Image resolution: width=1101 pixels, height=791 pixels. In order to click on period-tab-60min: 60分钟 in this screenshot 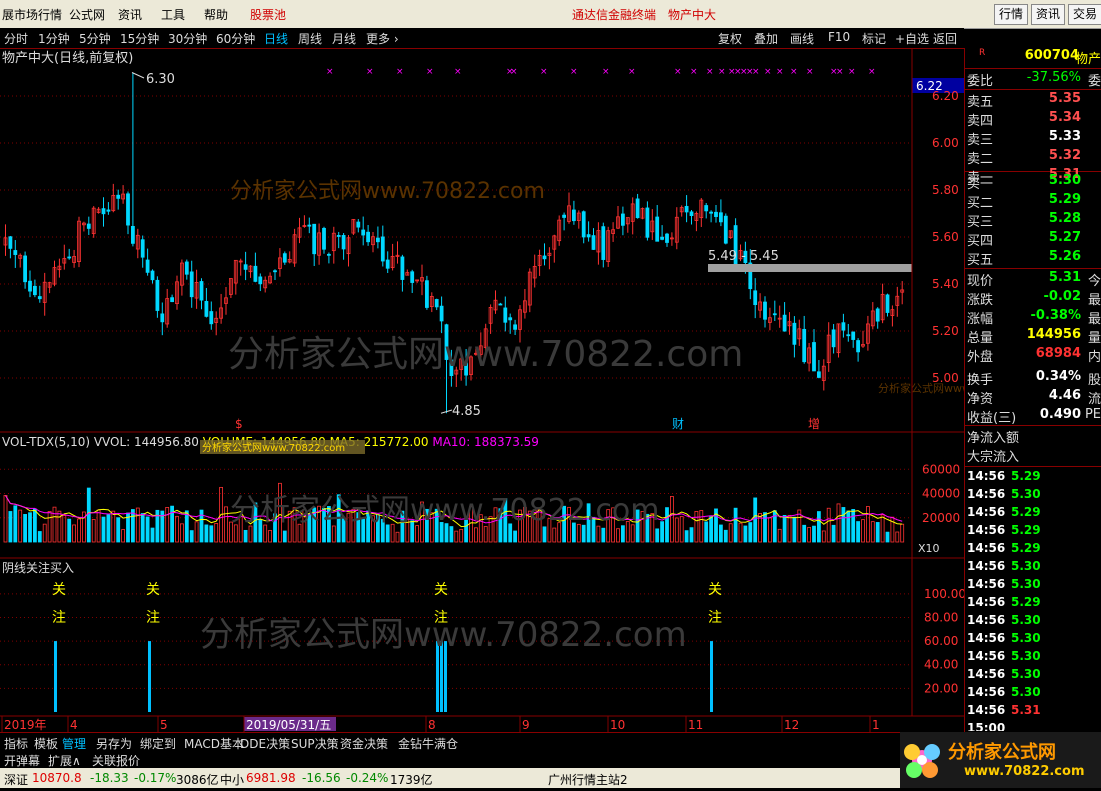, I will do `click(235, 38)`.